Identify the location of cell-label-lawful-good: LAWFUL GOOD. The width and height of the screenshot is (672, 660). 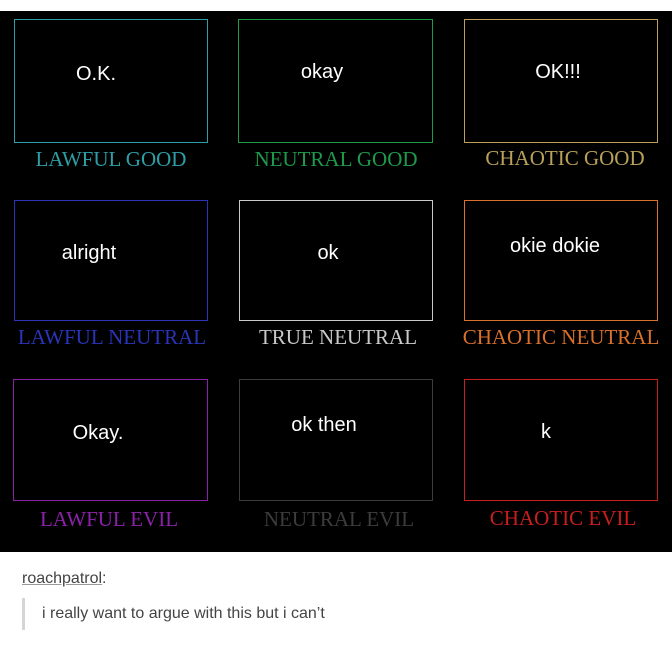
(111, 159).